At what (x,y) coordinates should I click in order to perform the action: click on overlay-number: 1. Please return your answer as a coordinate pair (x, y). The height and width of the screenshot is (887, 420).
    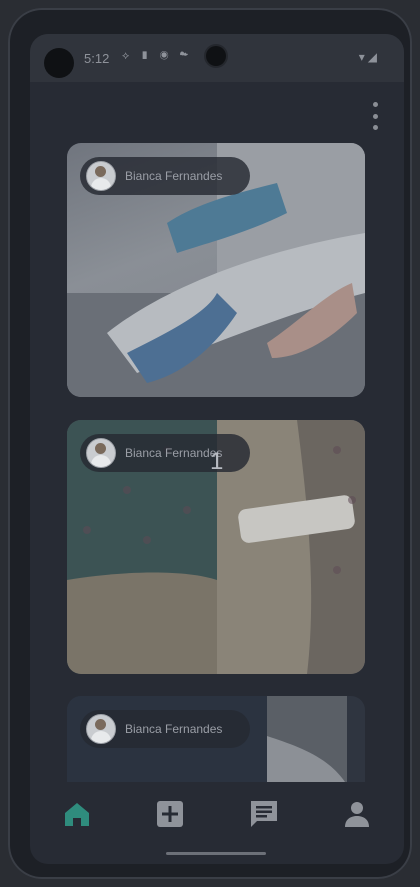
    Looking at the image, I should click on (217, 461).